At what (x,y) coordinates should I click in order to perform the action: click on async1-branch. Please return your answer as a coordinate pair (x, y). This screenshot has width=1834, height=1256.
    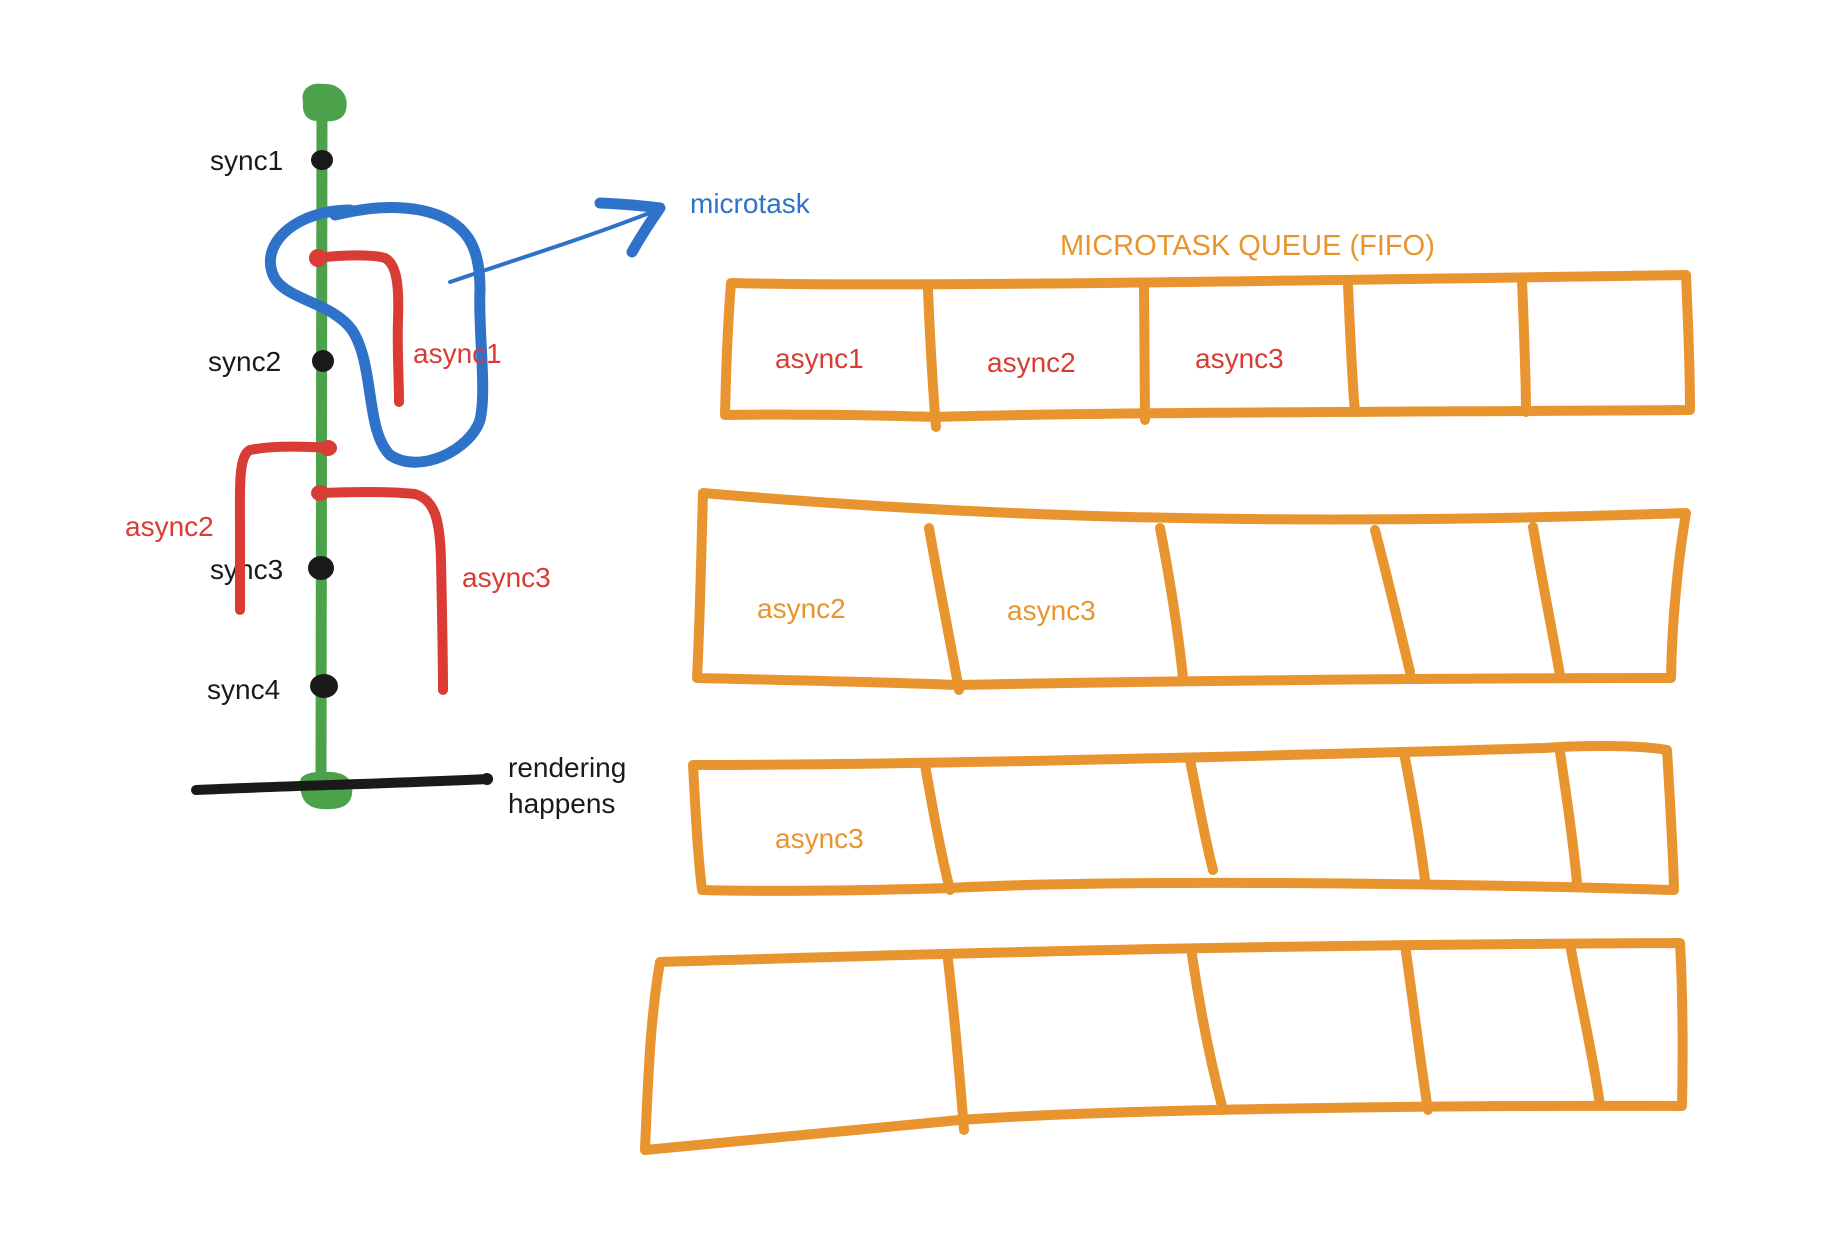
    Looking at the image, I should click on (358, 328).